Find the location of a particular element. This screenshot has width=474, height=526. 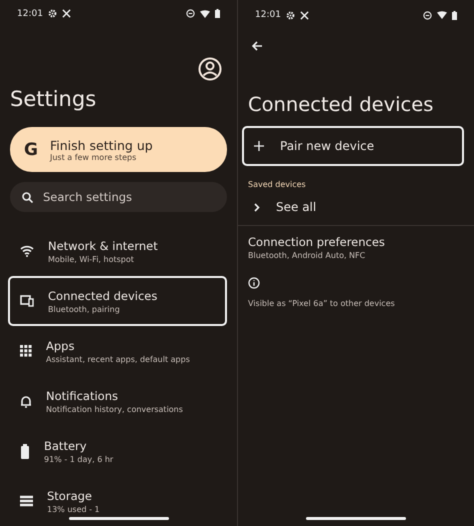

google-logo: G is located at coordinates (31, 150).